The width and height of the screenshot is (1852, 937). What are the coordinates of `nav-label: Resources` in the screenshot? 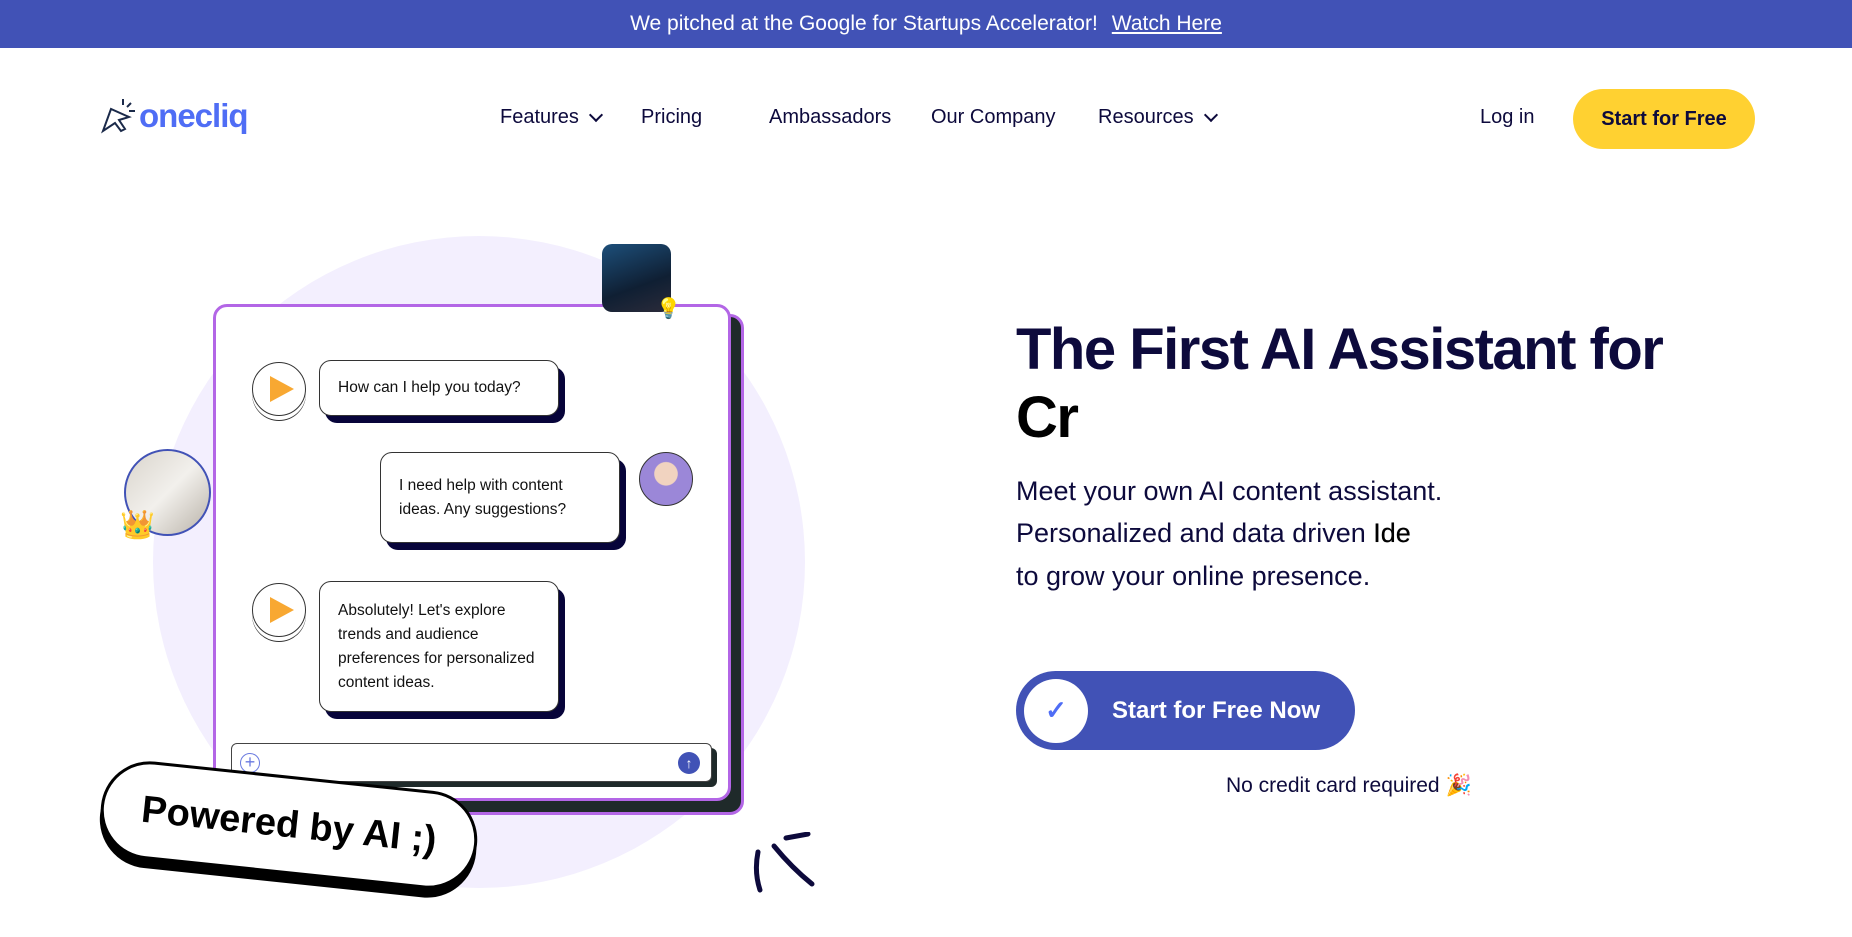 It's located at (1146, 117).